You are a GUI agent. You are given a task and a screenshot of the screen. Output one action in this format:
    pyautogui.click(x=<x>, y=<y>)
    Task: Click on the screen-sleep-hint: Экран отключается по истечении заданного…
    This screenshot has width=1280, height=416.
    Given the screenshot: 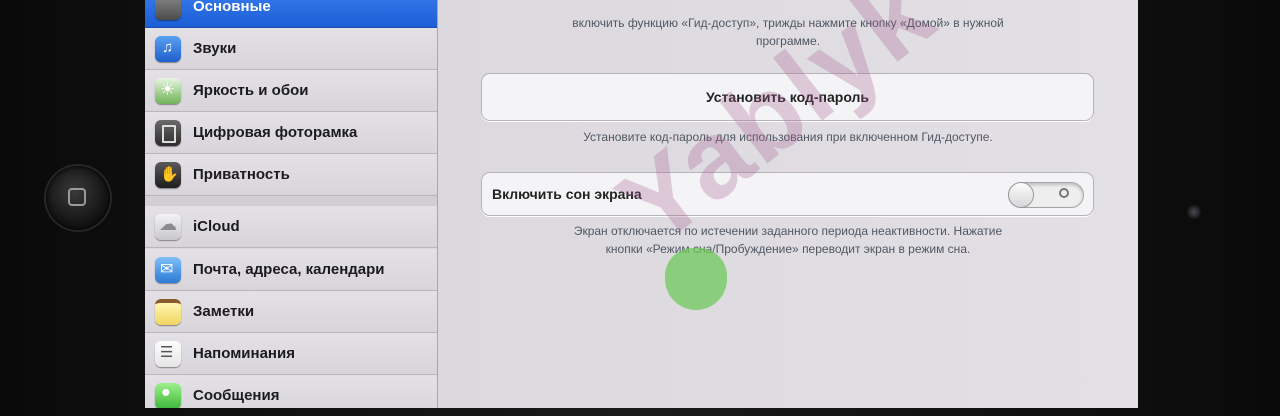 What is the action you would take?
    pyautogui.click(x=788, y=240)
    